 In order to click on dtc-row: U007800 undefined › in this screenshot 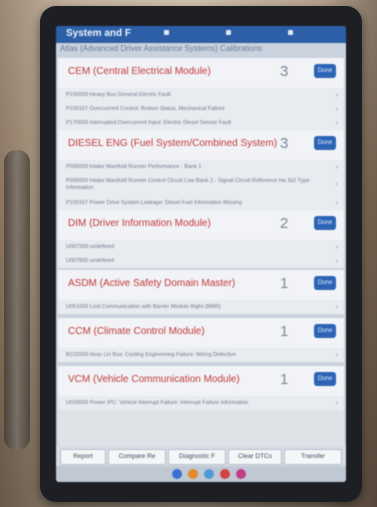, I will do `click(201, 261)`.